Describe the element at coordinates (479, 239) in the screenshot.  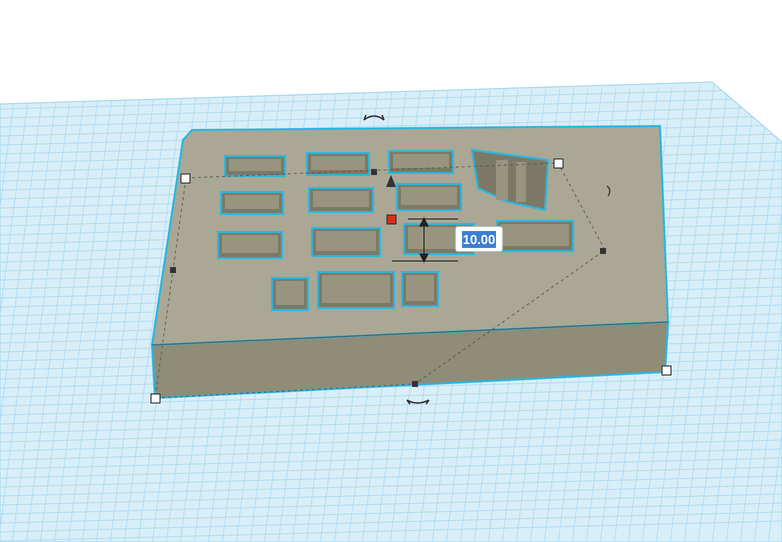
I see `dimension-field: 10.00` at that location.